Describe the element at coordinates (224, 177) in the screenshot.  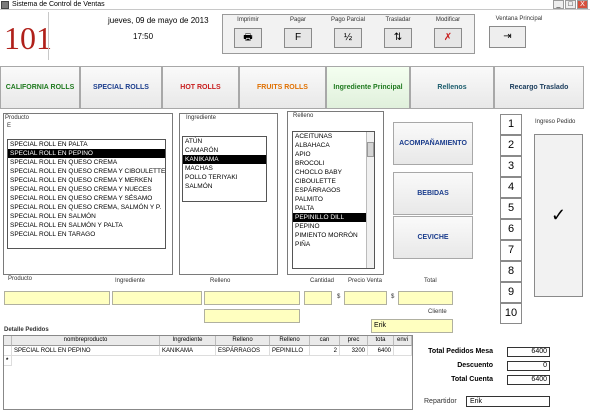
I see `list-item: POLLO TERIYAKI` at that location.